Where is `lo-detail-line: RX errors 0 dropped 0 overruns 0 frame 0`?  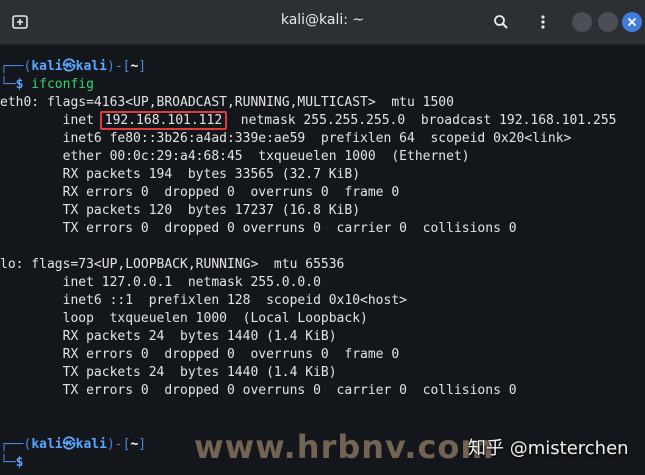 lo-detail-line: RX errors 0 dropped 0 overruns 0 frame 0 is located at coordinates (200, 354).